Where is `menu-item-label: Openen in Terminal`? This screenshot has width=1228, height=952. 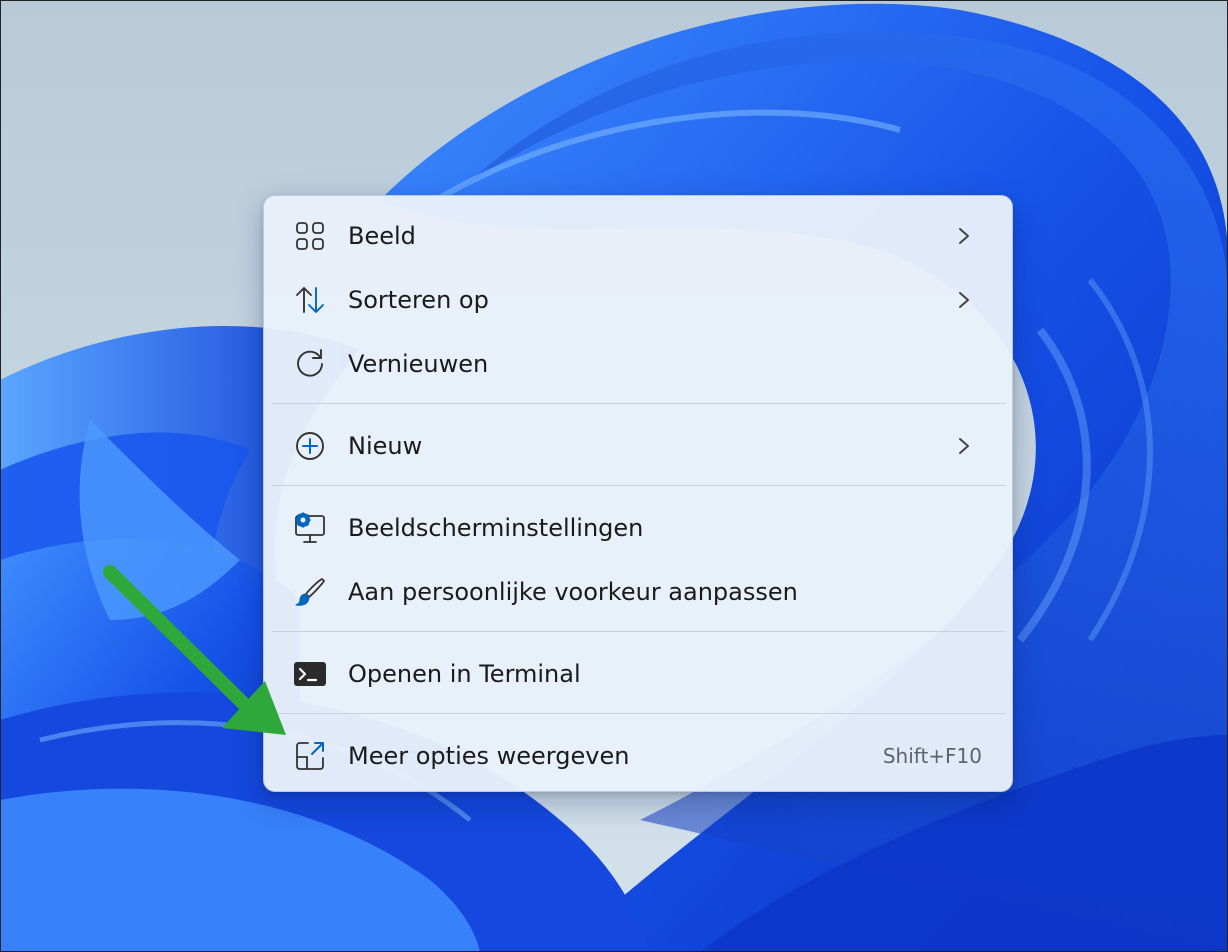 menu-item-label: Openen in Terminal is located at coordinates (464, 674).